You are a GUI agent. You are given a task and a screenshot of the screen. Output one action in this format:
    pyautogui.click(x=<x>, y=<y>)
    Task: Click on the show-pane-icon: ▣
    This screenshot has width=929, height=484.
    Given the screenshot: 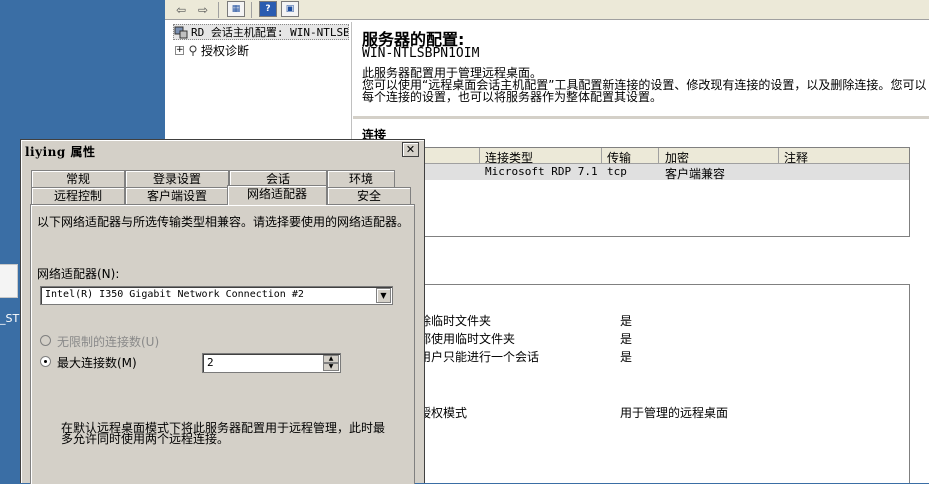 What is the action you would take?
    pyautogui.click(x=290, y=9)
    